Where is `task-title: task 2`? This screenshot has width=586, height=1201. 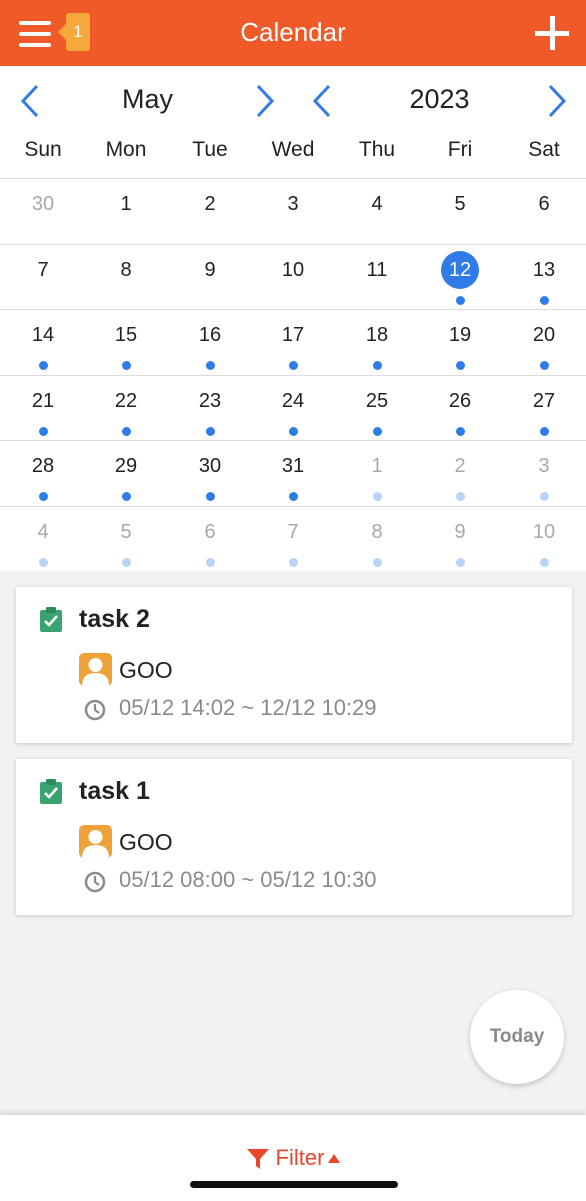 task-title: task 2 is located at coordinates (114, 619).